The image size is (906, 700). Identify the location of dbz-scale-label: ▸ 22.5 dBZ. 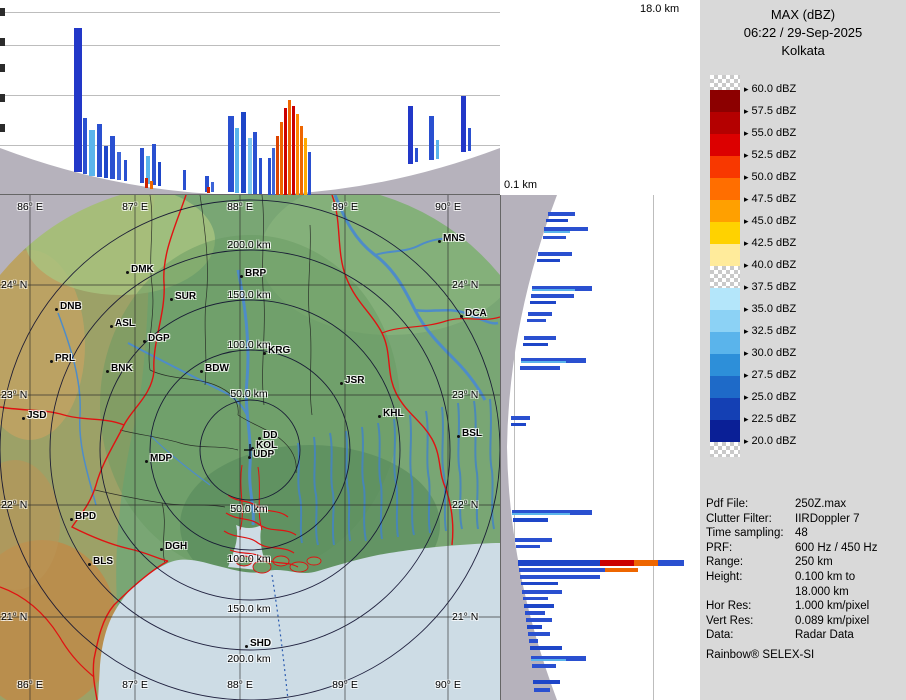
(770, 419).